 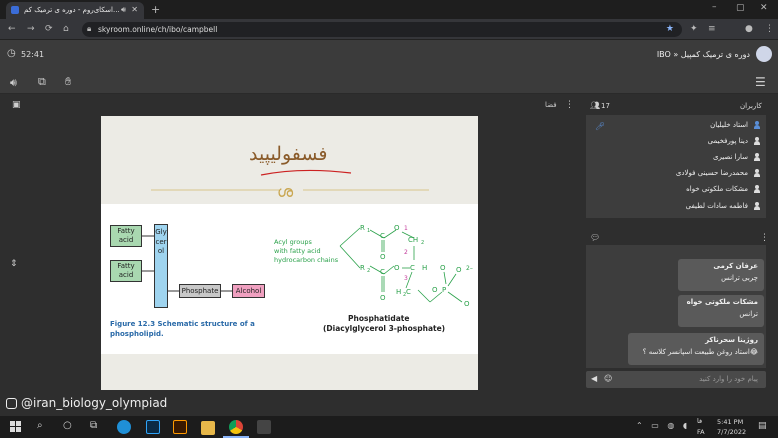 I want to click on users-count: 17, so click(x=605, y=106).